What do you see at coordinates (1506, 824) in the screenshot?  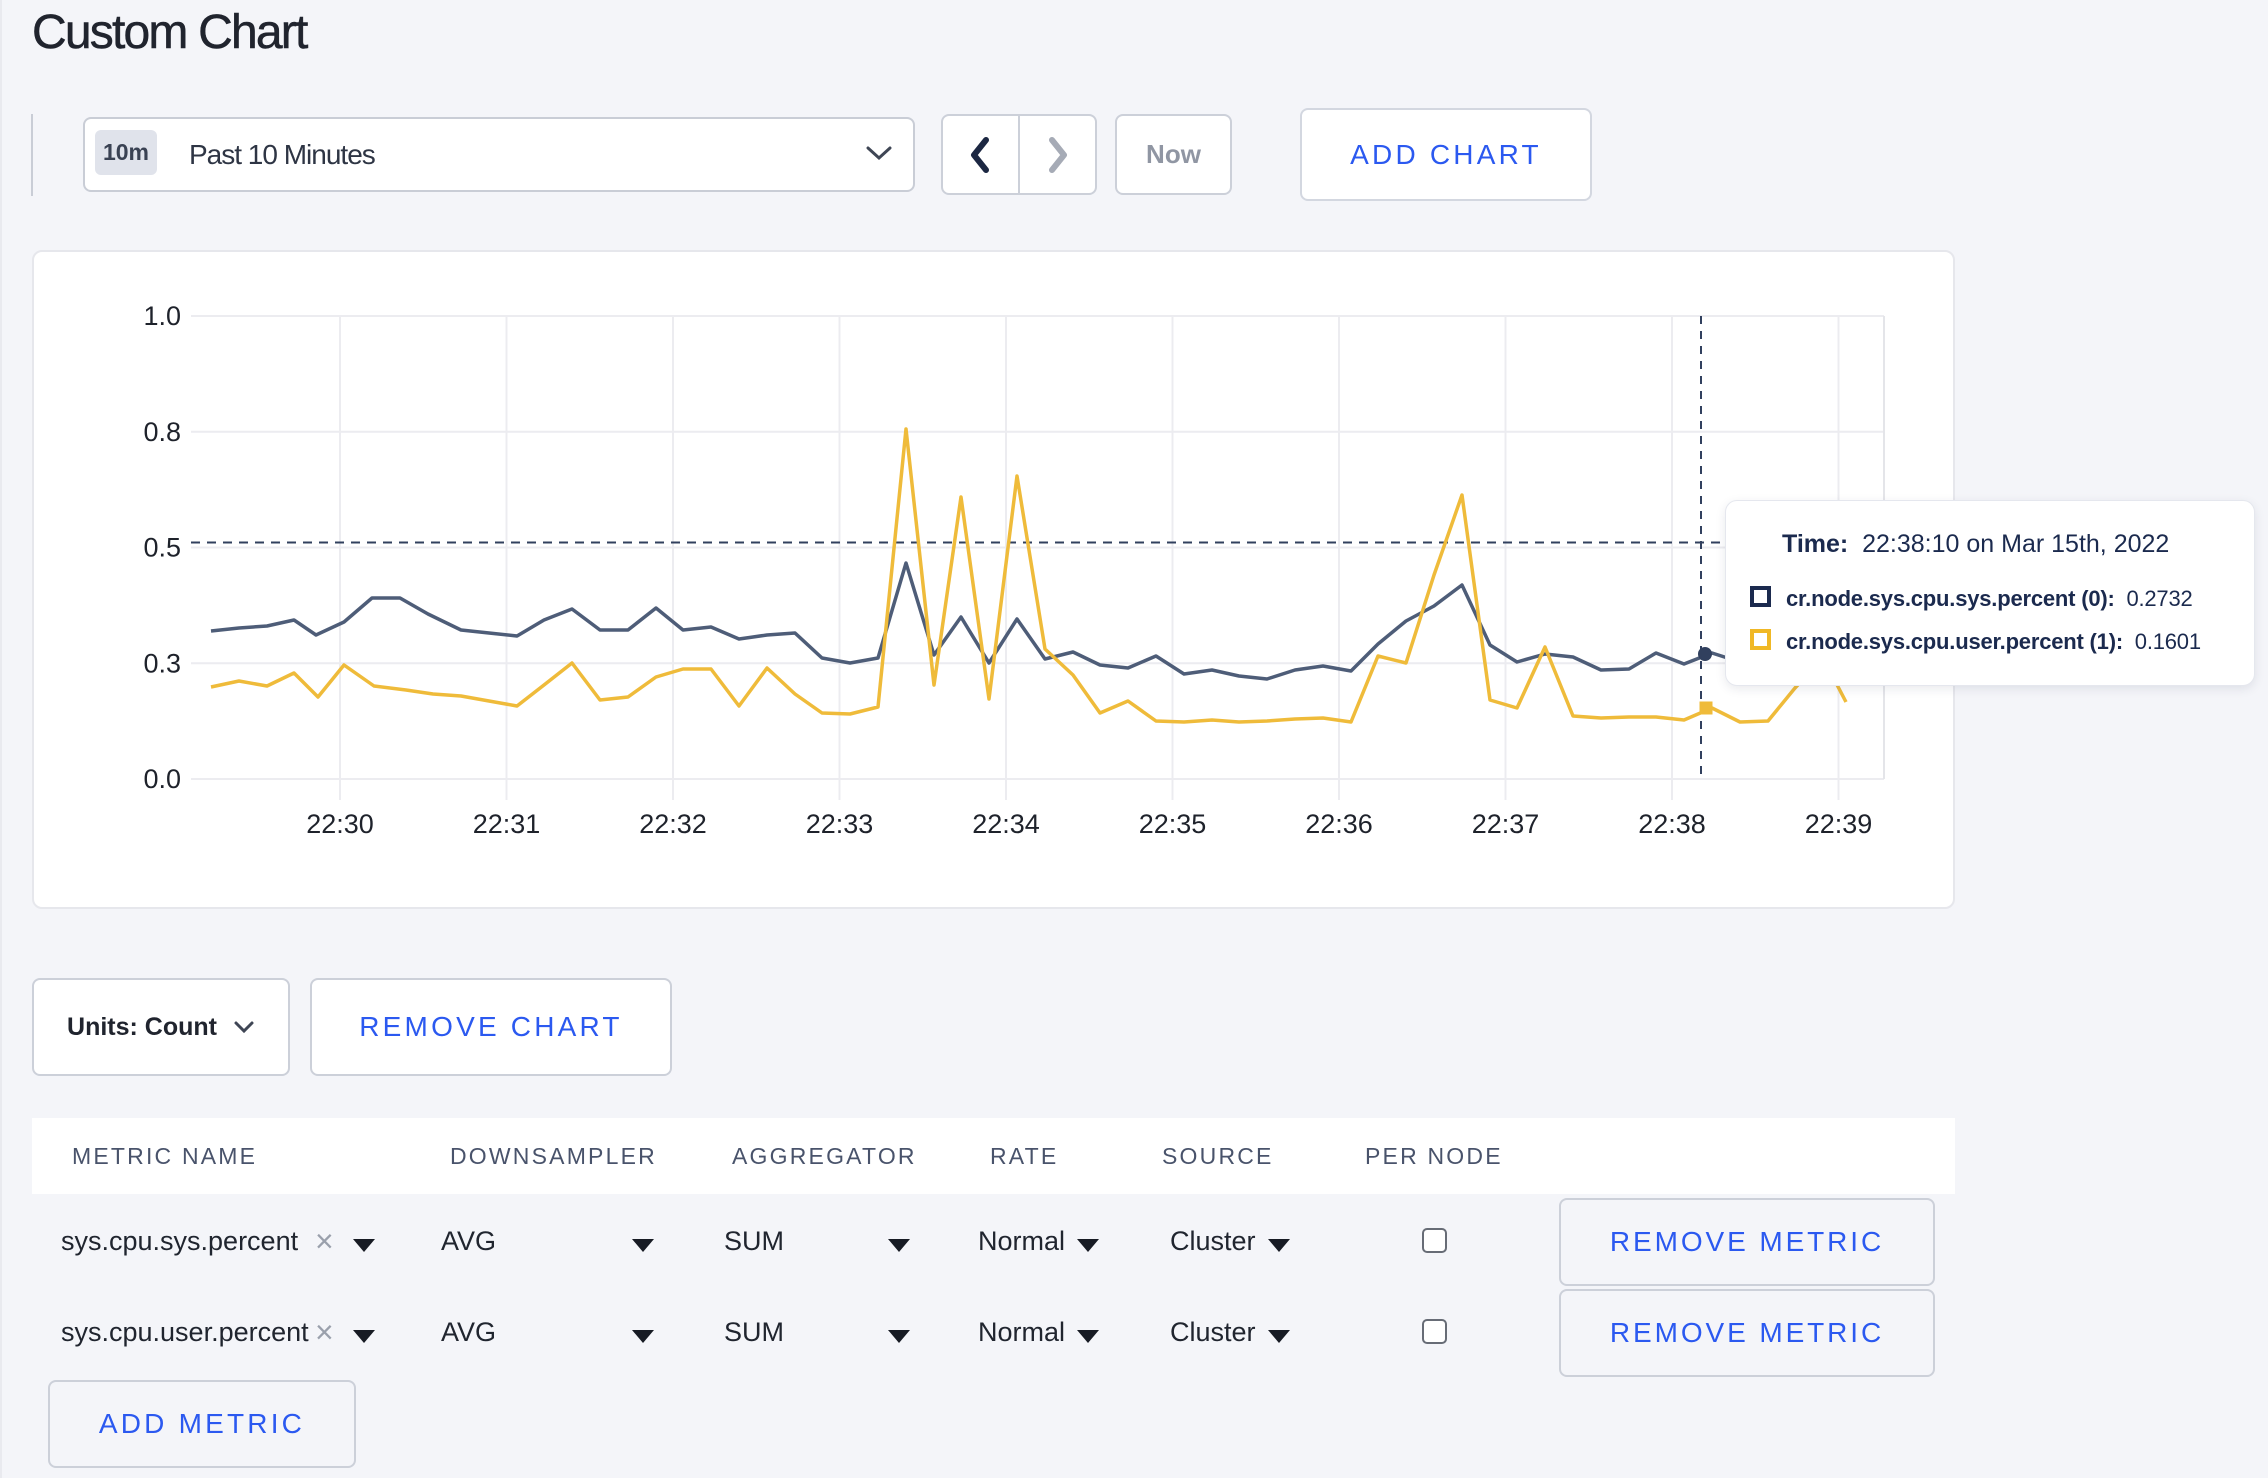 I see `svg-text: 22:37` at bounding box center [1506, 824].